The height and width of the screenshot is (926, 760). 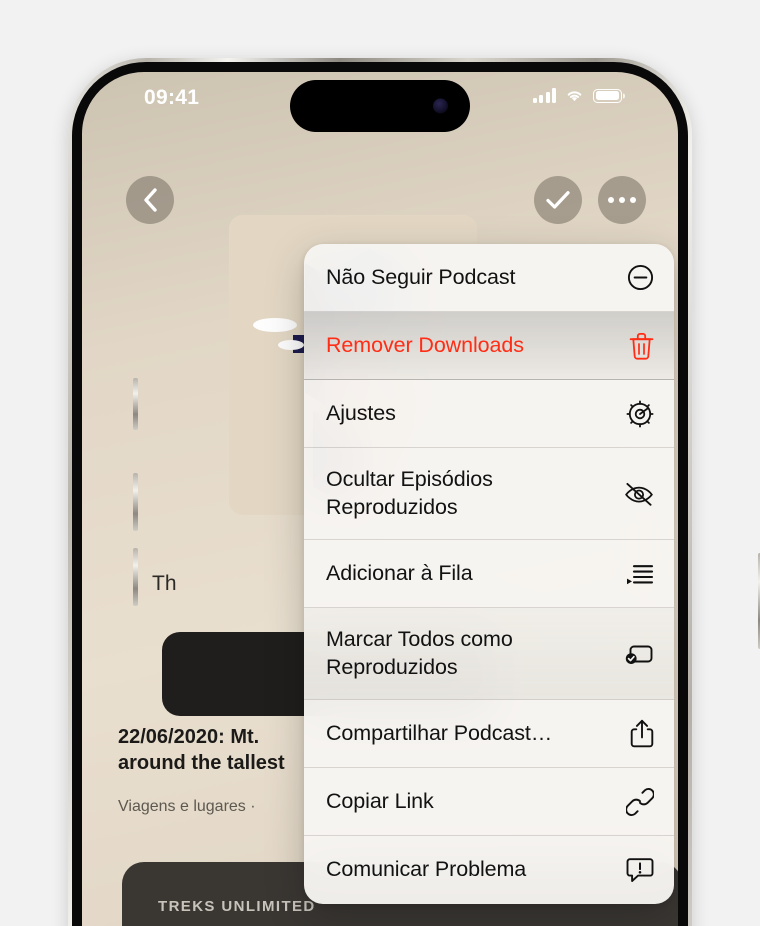 I want to click on checkmark-icon, so click(x=558, y=200).